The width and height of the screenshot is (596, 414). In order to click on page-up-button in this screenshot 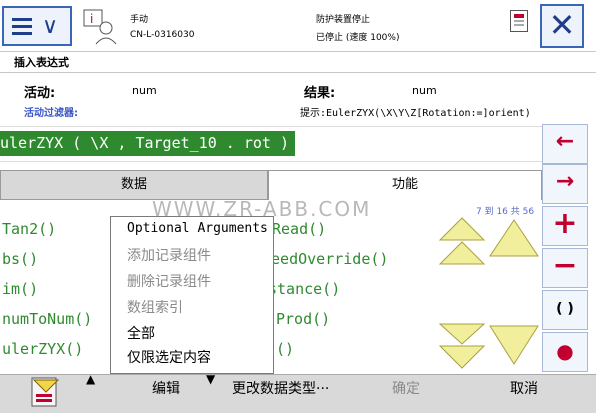, I will do `click(489, 241)`.